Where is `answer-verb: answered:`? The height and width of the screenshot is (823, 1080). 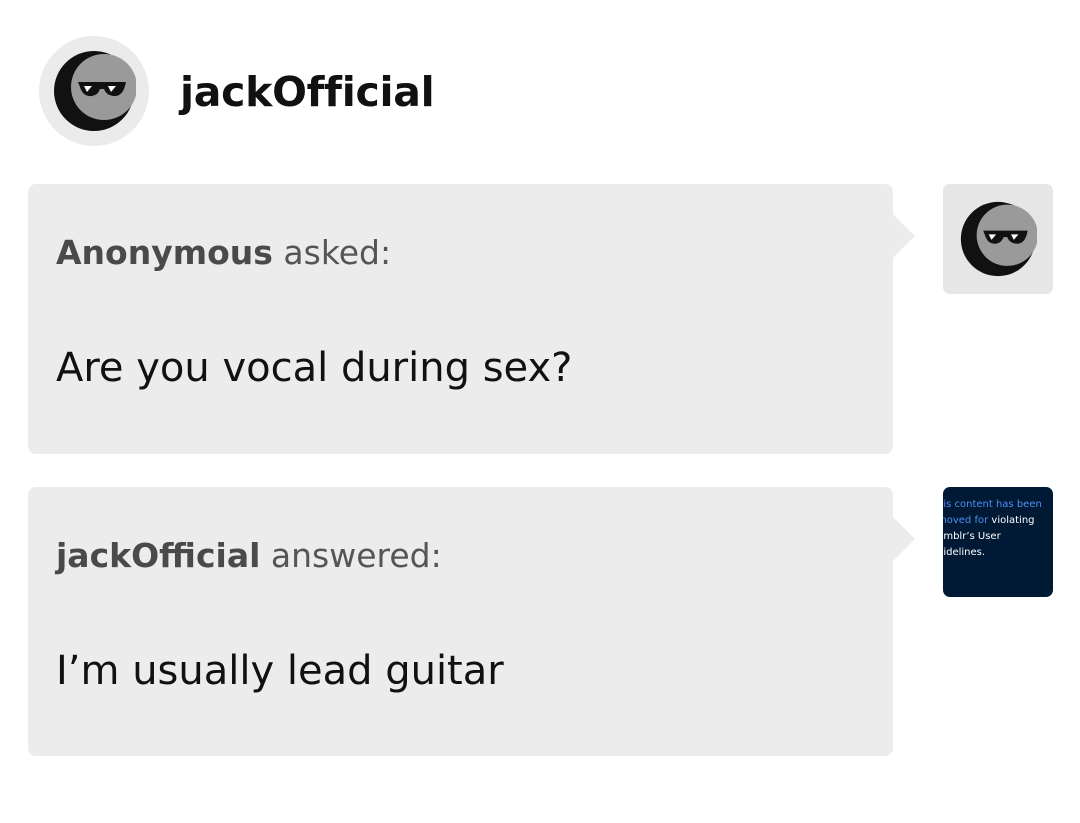
answer-verb: answered: is located at coordinates (356, 555).